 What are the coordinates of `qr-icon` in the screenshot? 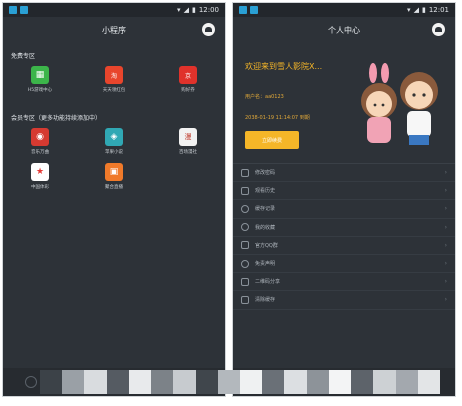 It's located at (245, 281).